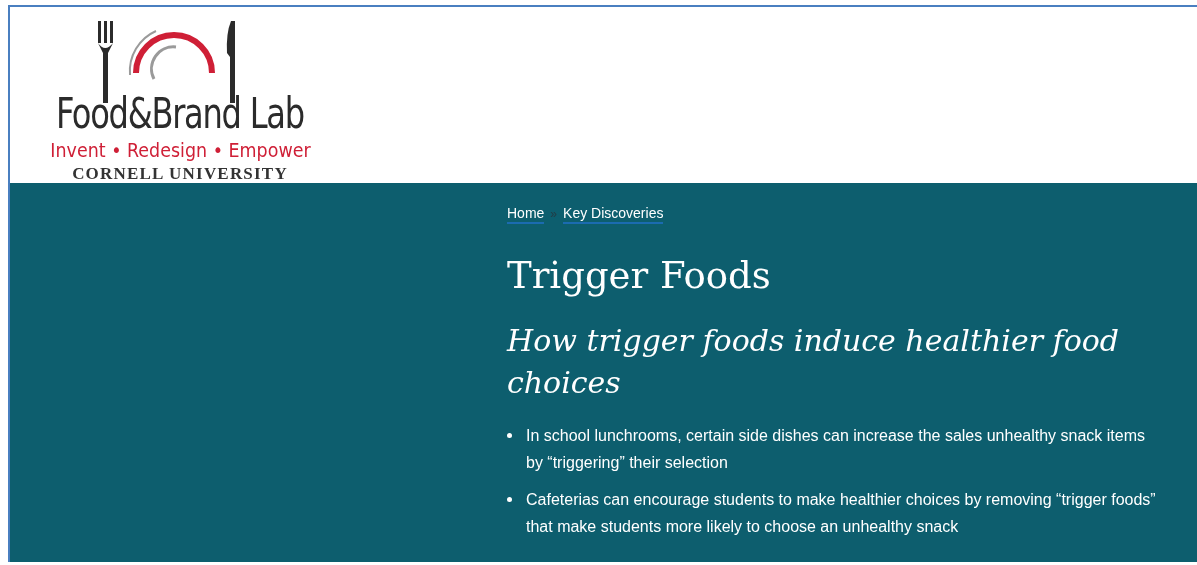 Image resolution: width=1197 pixels, height=565 pixels. Describe the element at coordinates (180, 150) in the screenshot. I see `logo-tagline: Invent • Redesign • Empower` at that location.